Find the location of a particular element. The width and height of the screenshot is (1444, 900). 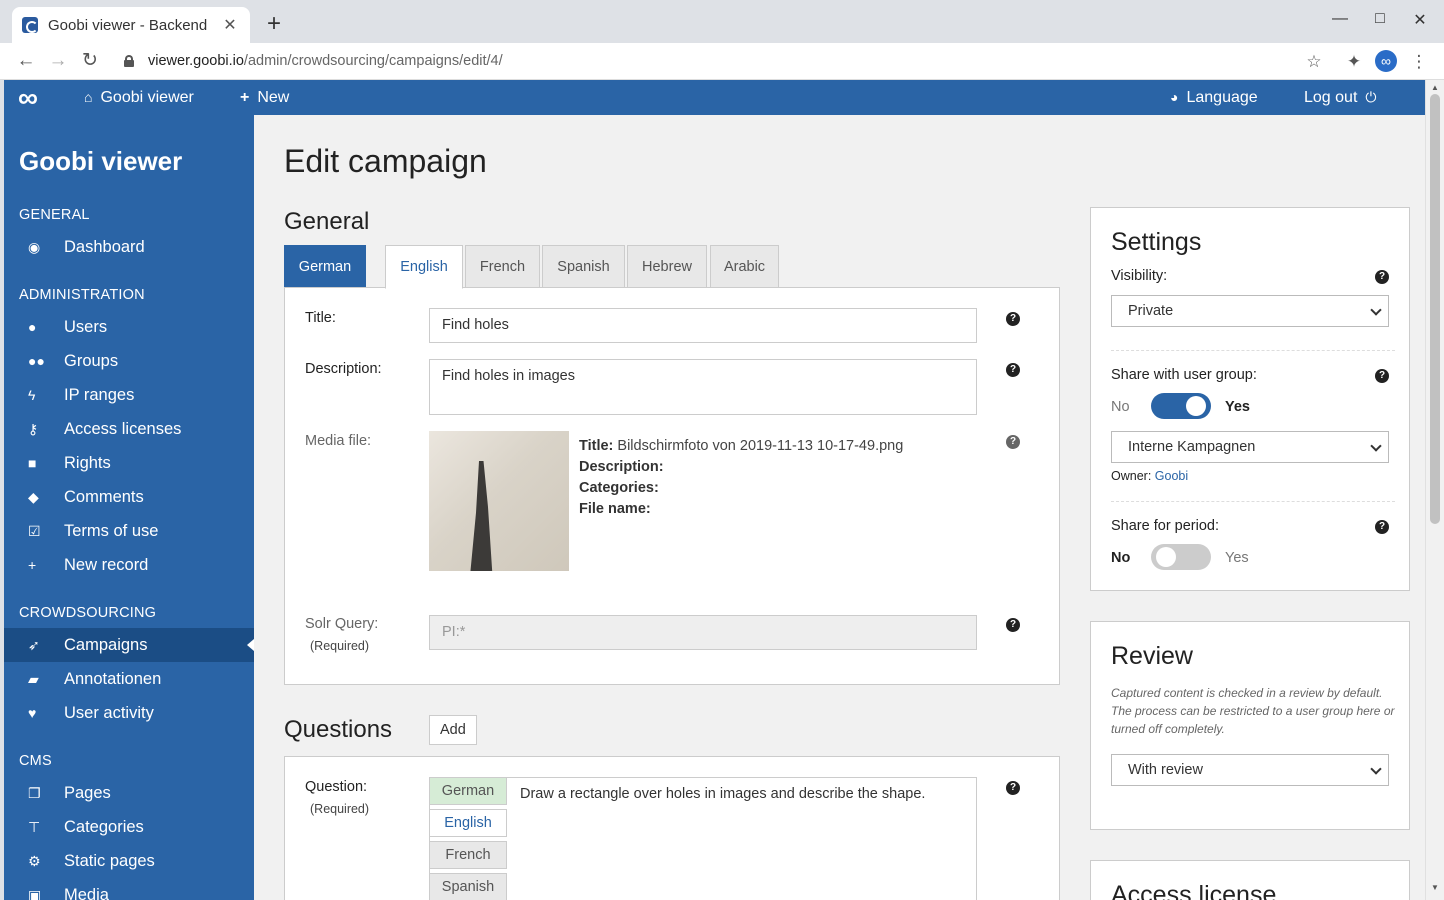

scroll-down-icon: ▼ is located at coordinates (1435, 887).